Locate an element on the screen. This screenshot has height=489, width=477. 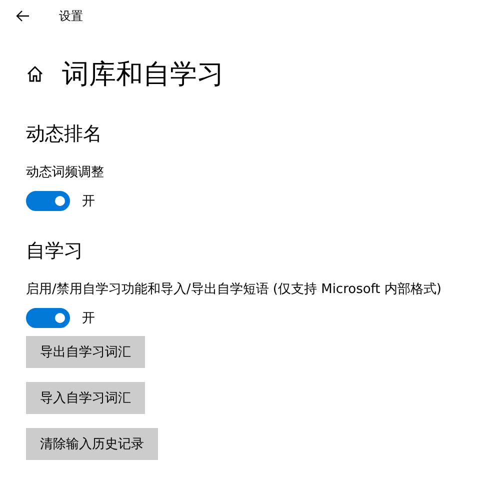
action-button: 导入自学习词汇 is located at coordinates (85, 398).